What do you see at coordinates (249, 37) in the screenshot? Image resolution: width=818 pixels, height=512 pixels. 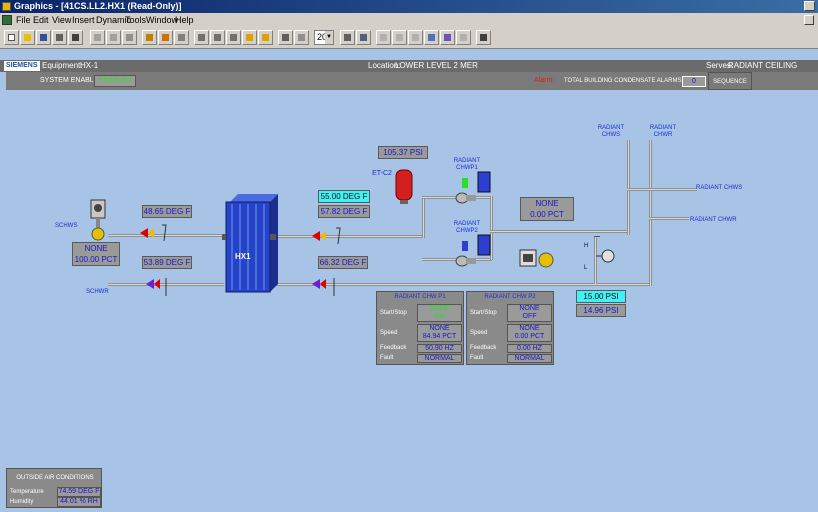 I see `back-icon` at bounding box center [249, 37].